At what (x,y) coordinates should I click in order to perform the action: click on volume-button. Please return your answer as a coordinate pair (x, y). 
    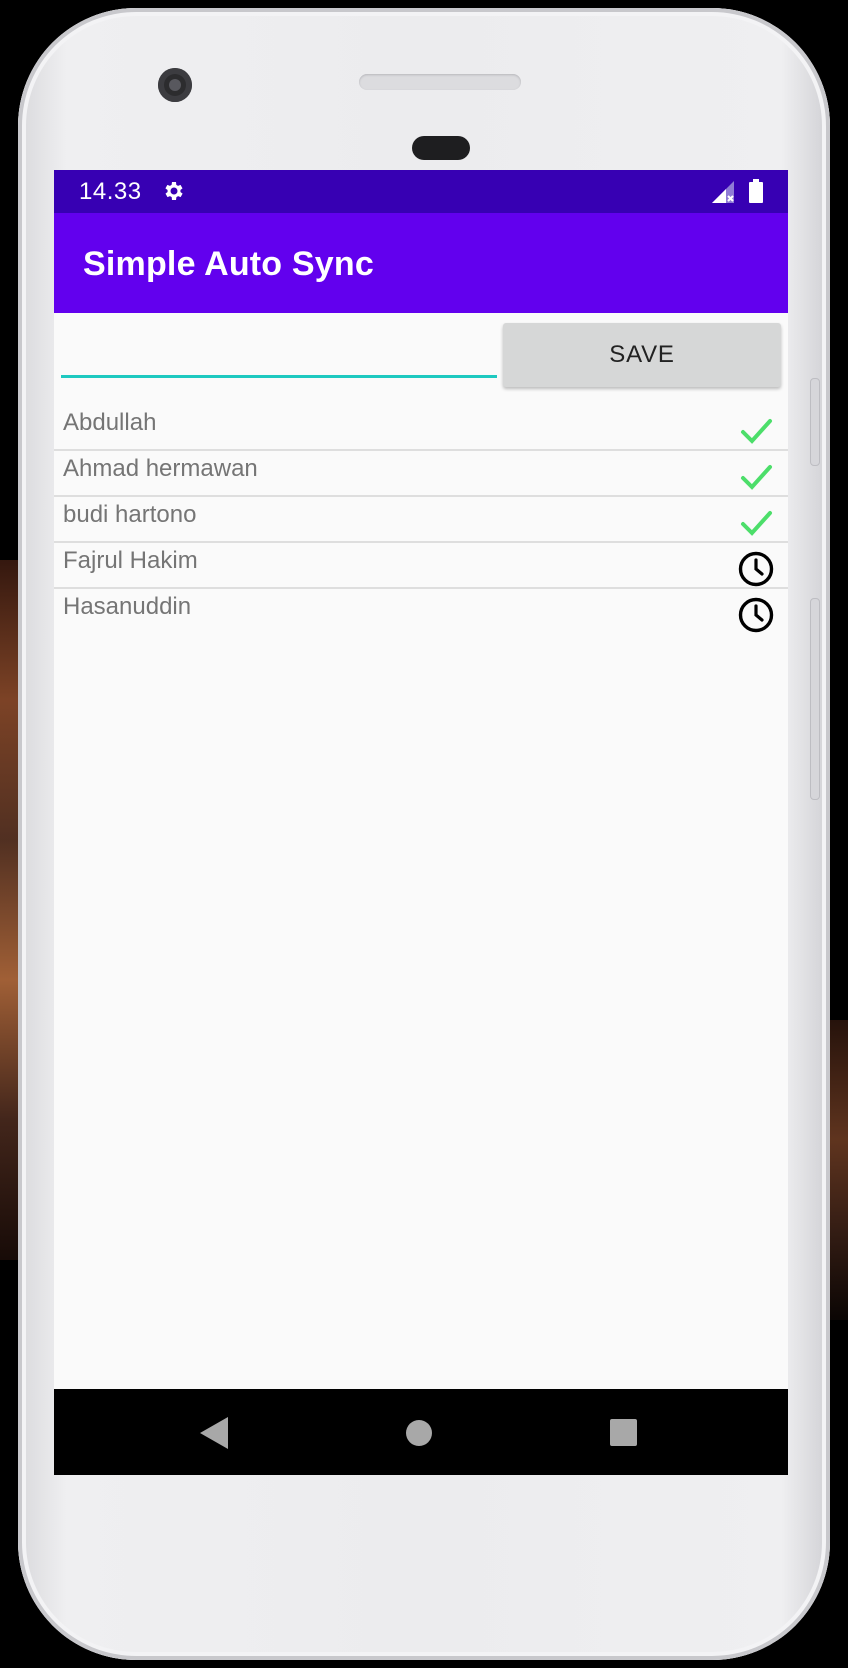
    Looking at the image, I should click on (815, 422).